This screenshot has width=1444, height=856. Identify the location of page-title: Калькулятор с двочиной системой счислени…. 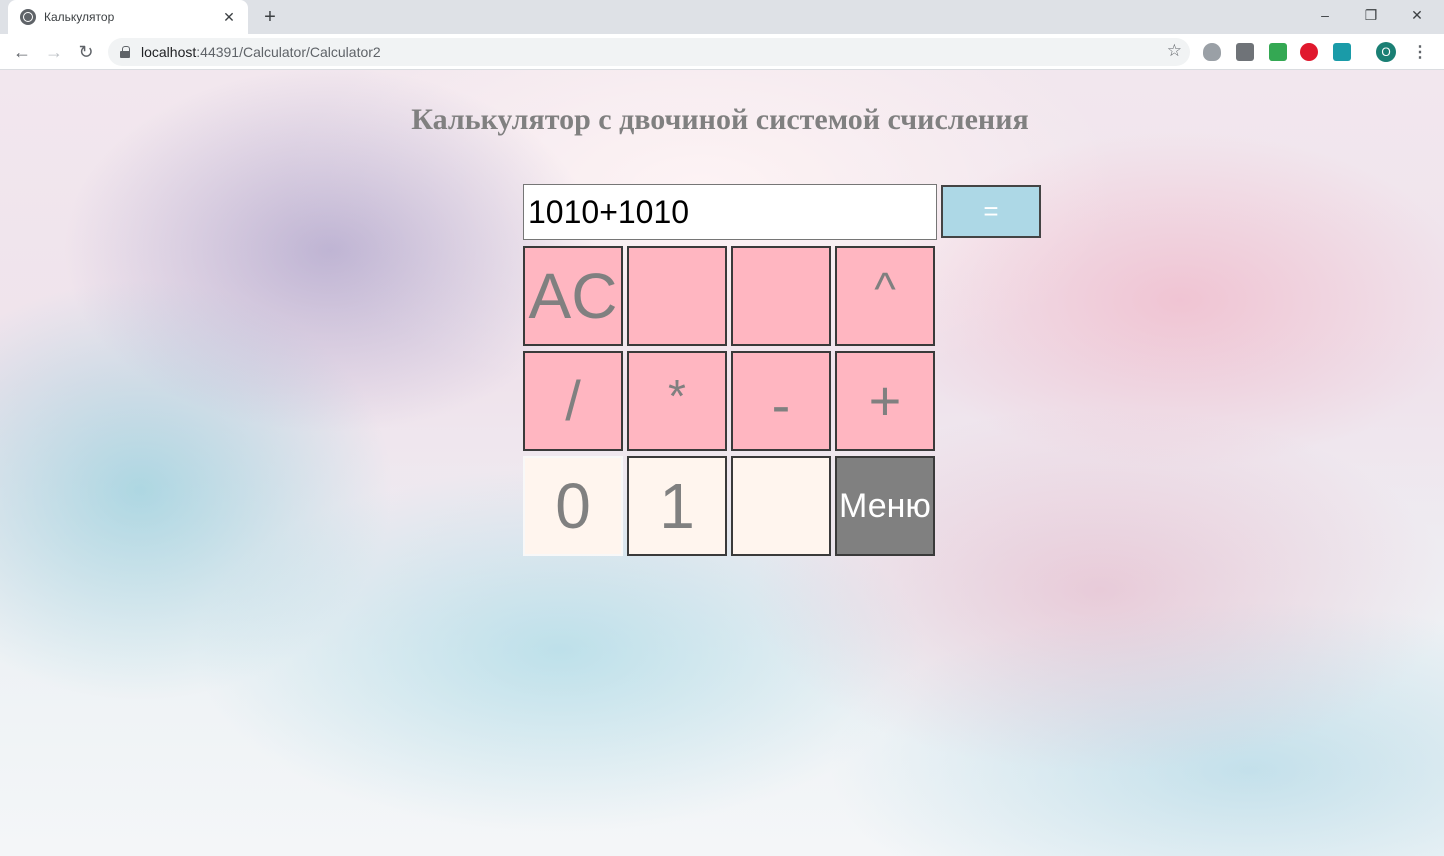
(720, 119).